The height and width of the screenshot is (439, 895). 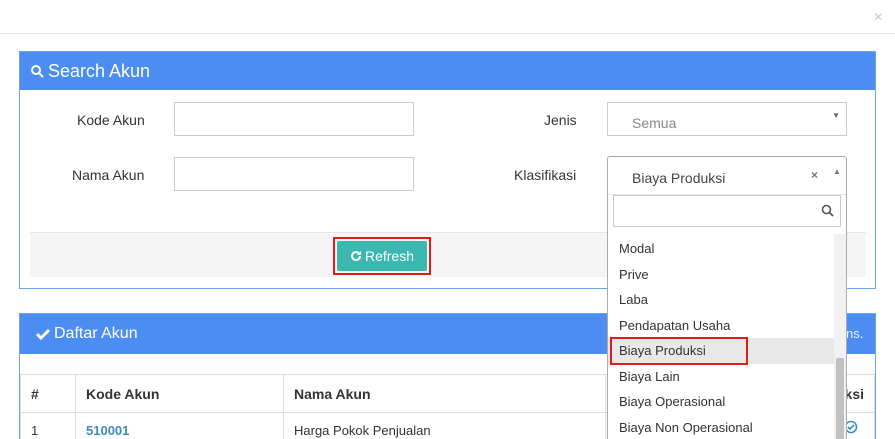 I want to click on nama-akun-label: Nama Akun, so click(x=108, y=175).